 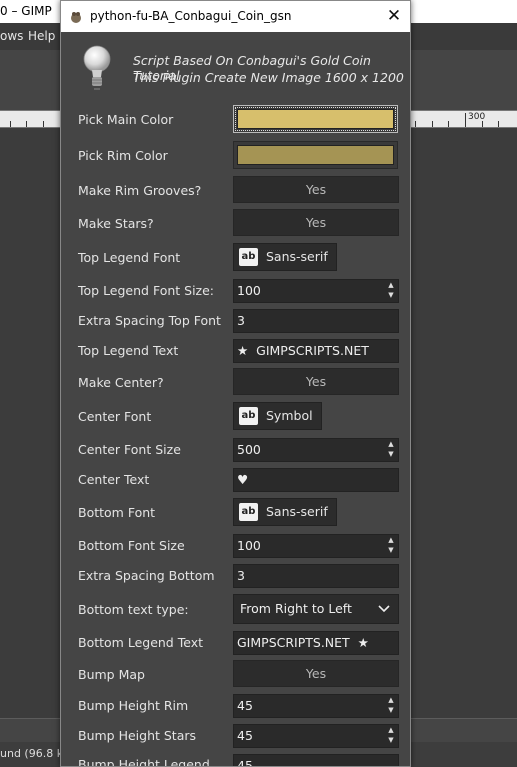 What do you see at coordinates (316, 351) in the screenshot?
I see `top-text-field: ★ GIMPSCRIPTS.NET` at bounding box center [316, 351].